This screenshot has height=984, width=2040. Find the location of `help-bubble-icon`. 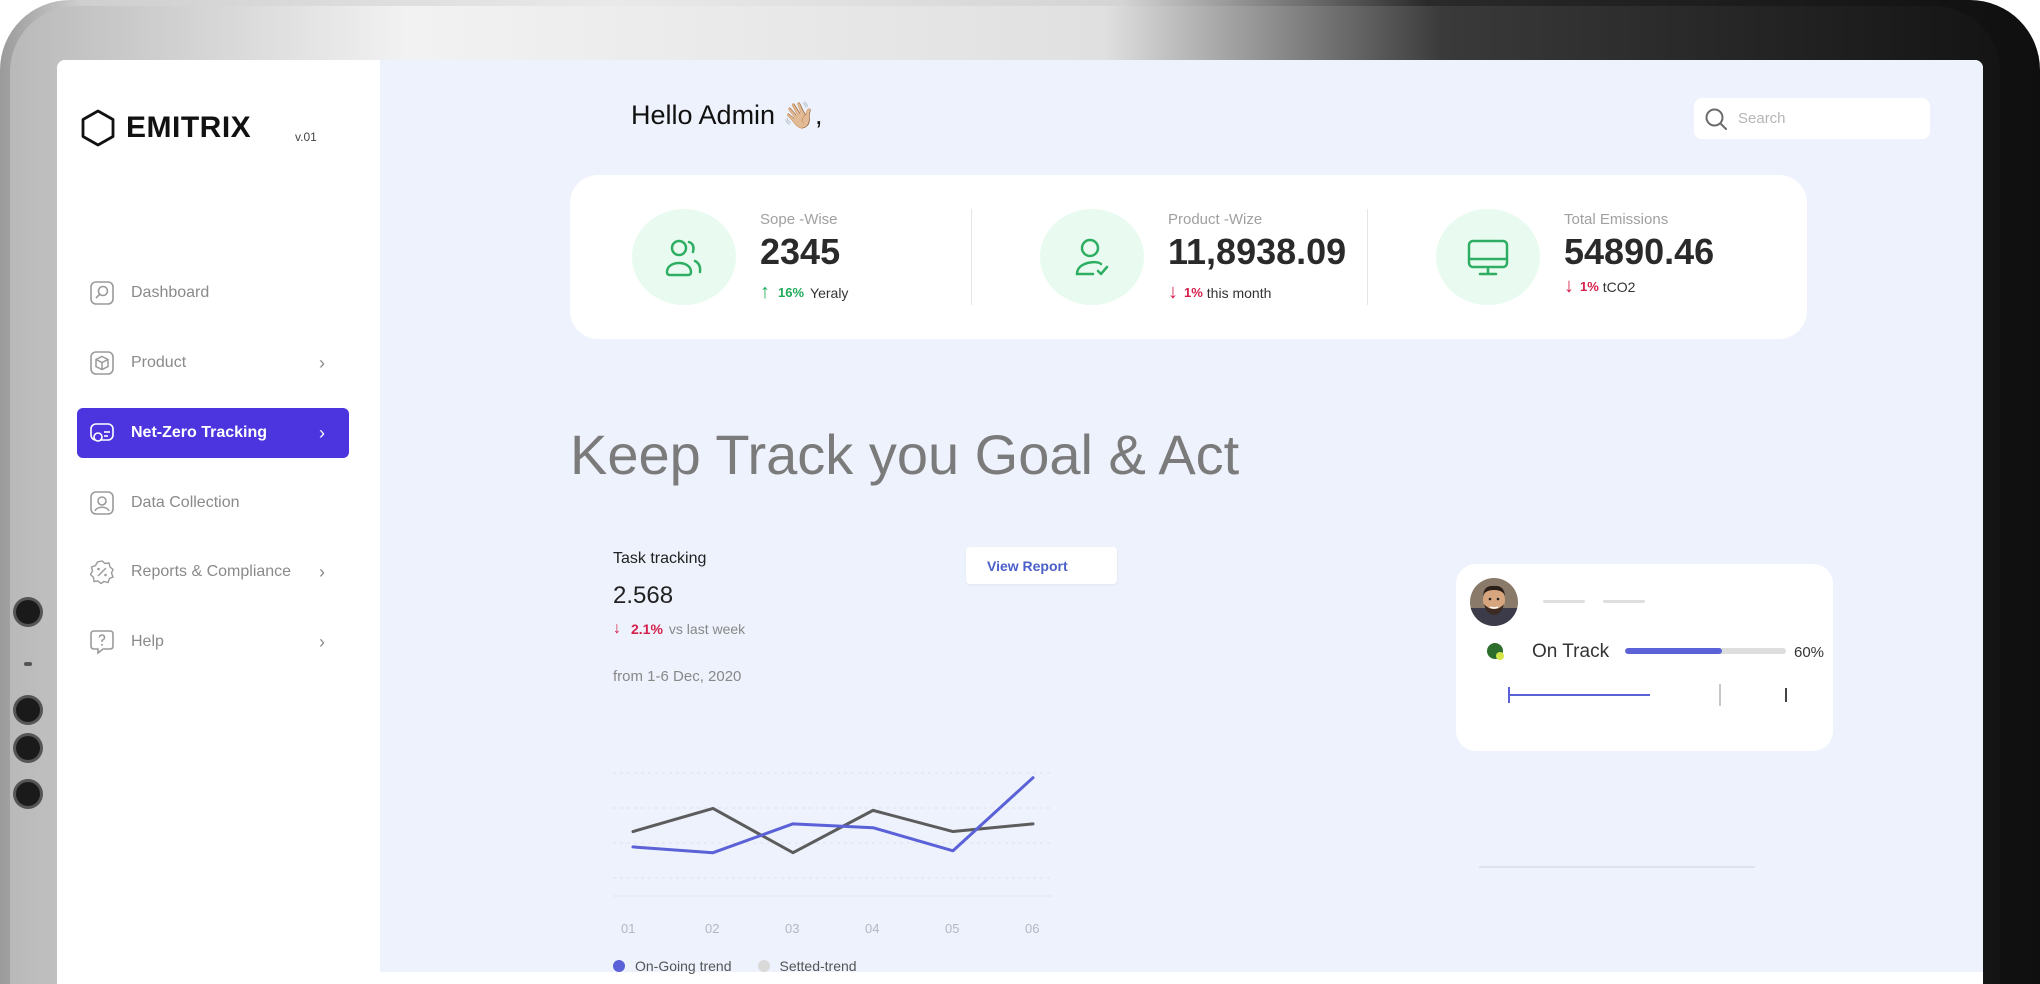

help-bubble-icon is located at coordinates (102, 642).